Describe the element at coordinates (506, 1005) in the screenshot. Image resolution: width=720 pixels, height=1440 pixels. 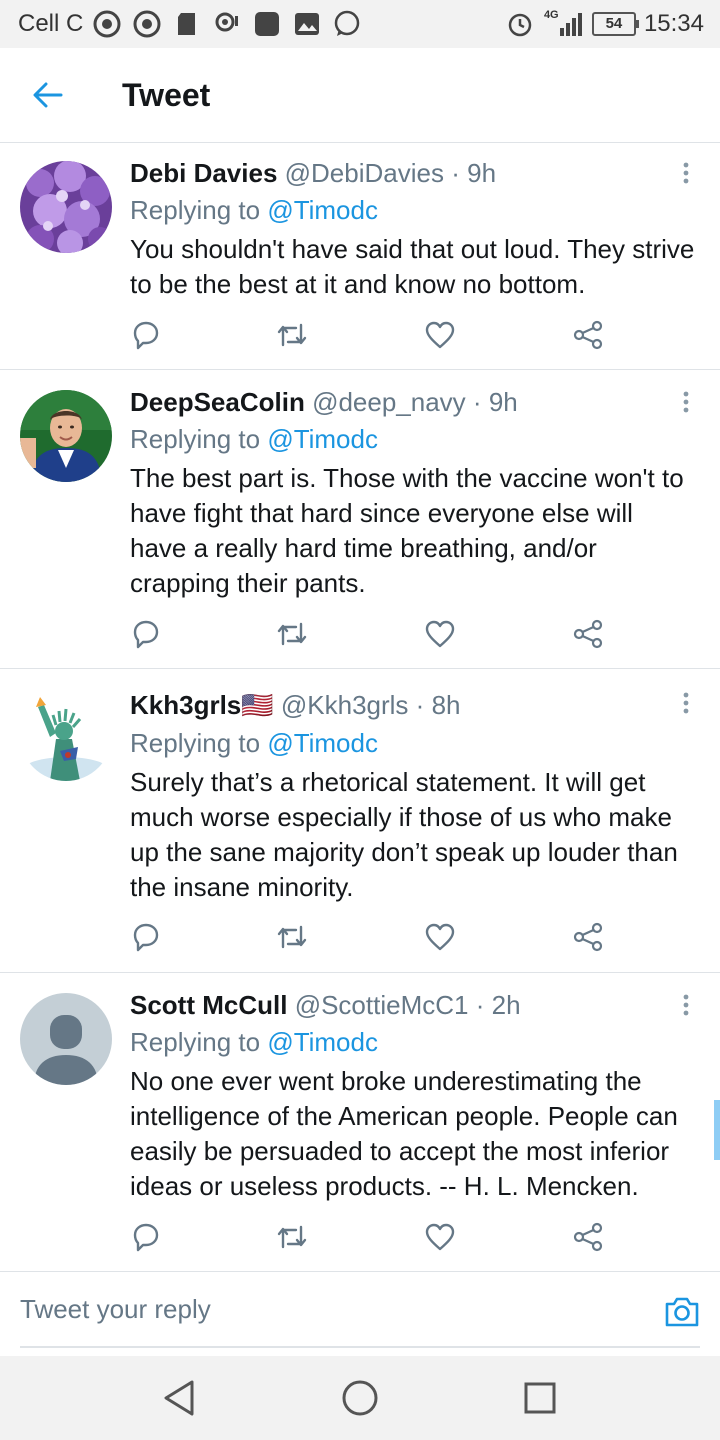
I see `tweet-time: 2h` at that location.